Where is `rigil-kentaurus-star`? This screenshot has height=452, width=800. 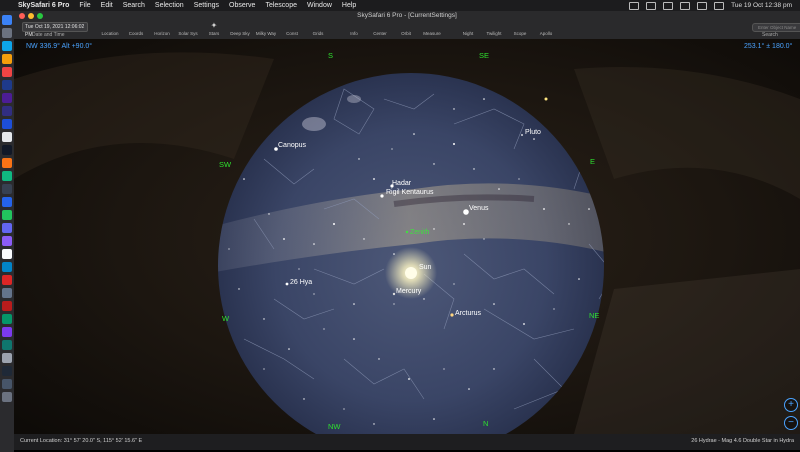
rigil-kentaurus-star is located at coordinates (382, 196).